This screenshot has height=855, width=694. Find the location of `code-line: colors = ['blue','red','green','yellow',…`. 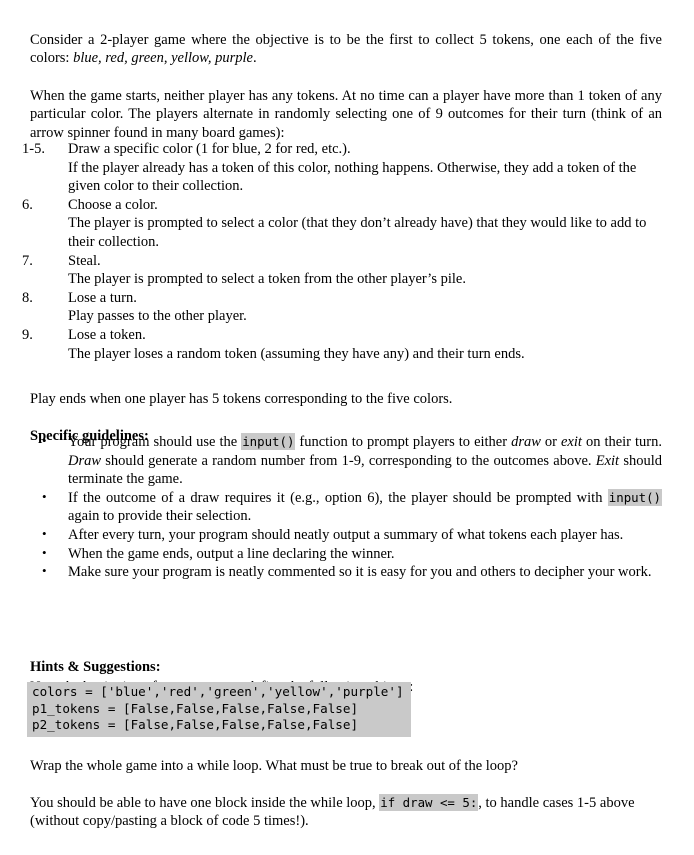

code-line: colors = ['blue','red','green','yellow',… is located at coordinates (218, 691).